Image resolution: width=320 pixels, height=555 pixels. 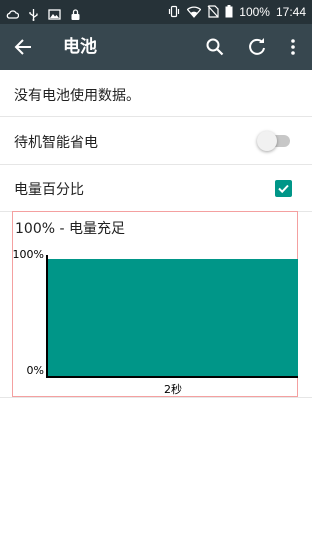 What do you see at coordinates (75, 13) in the screenshot?
I see `lock-icon` at bounding box center [75, 13].